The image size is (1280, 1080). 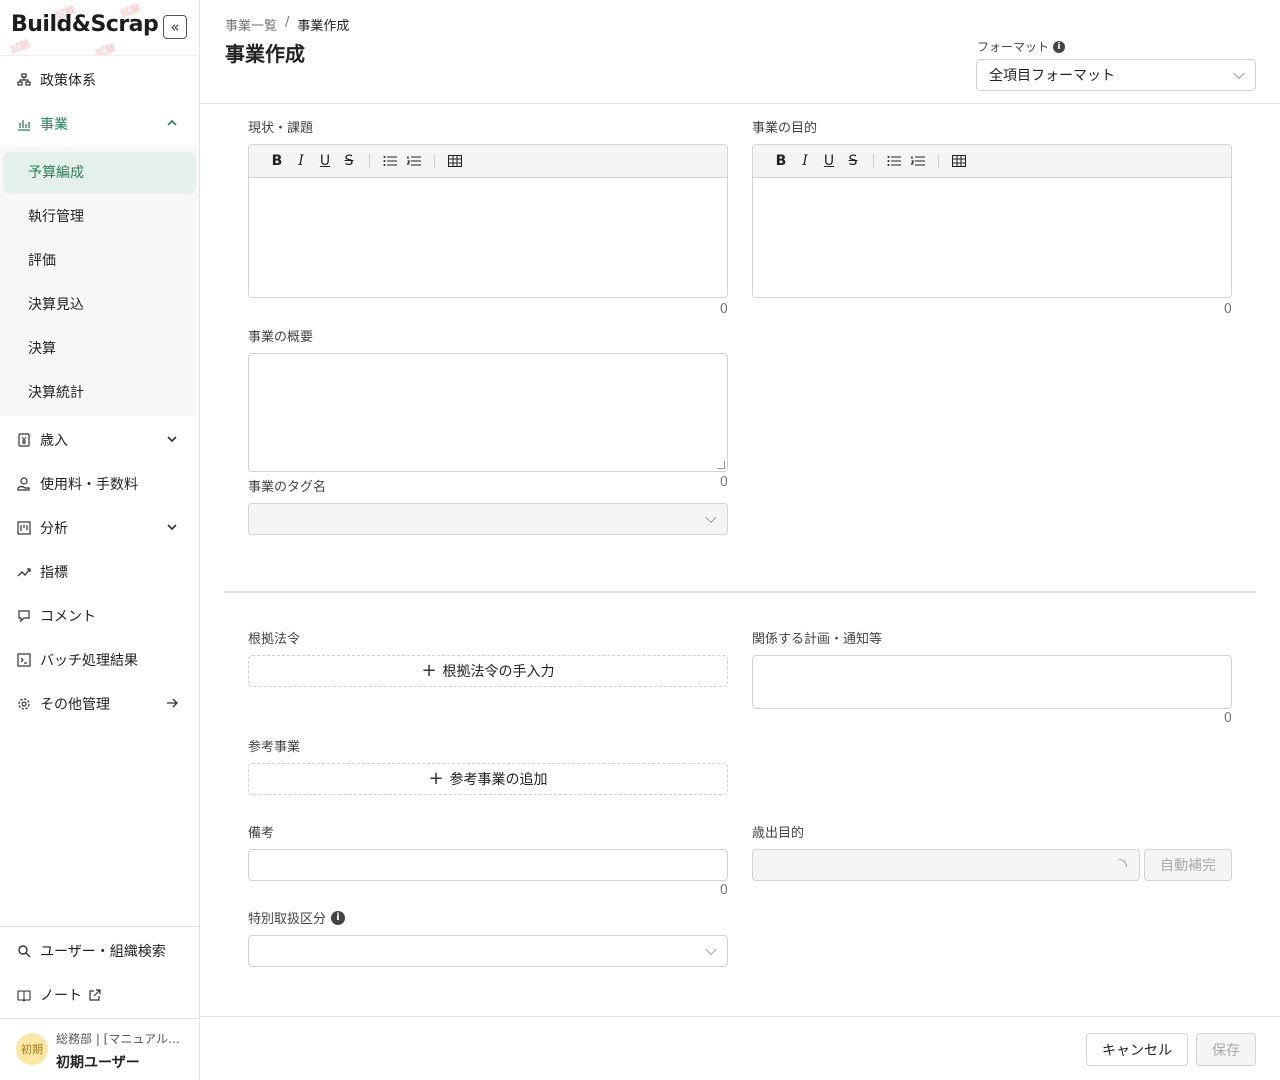 I want to click on sidebar-subitem-settlement-forecast: 決算見込, so click(x=99, y=304).